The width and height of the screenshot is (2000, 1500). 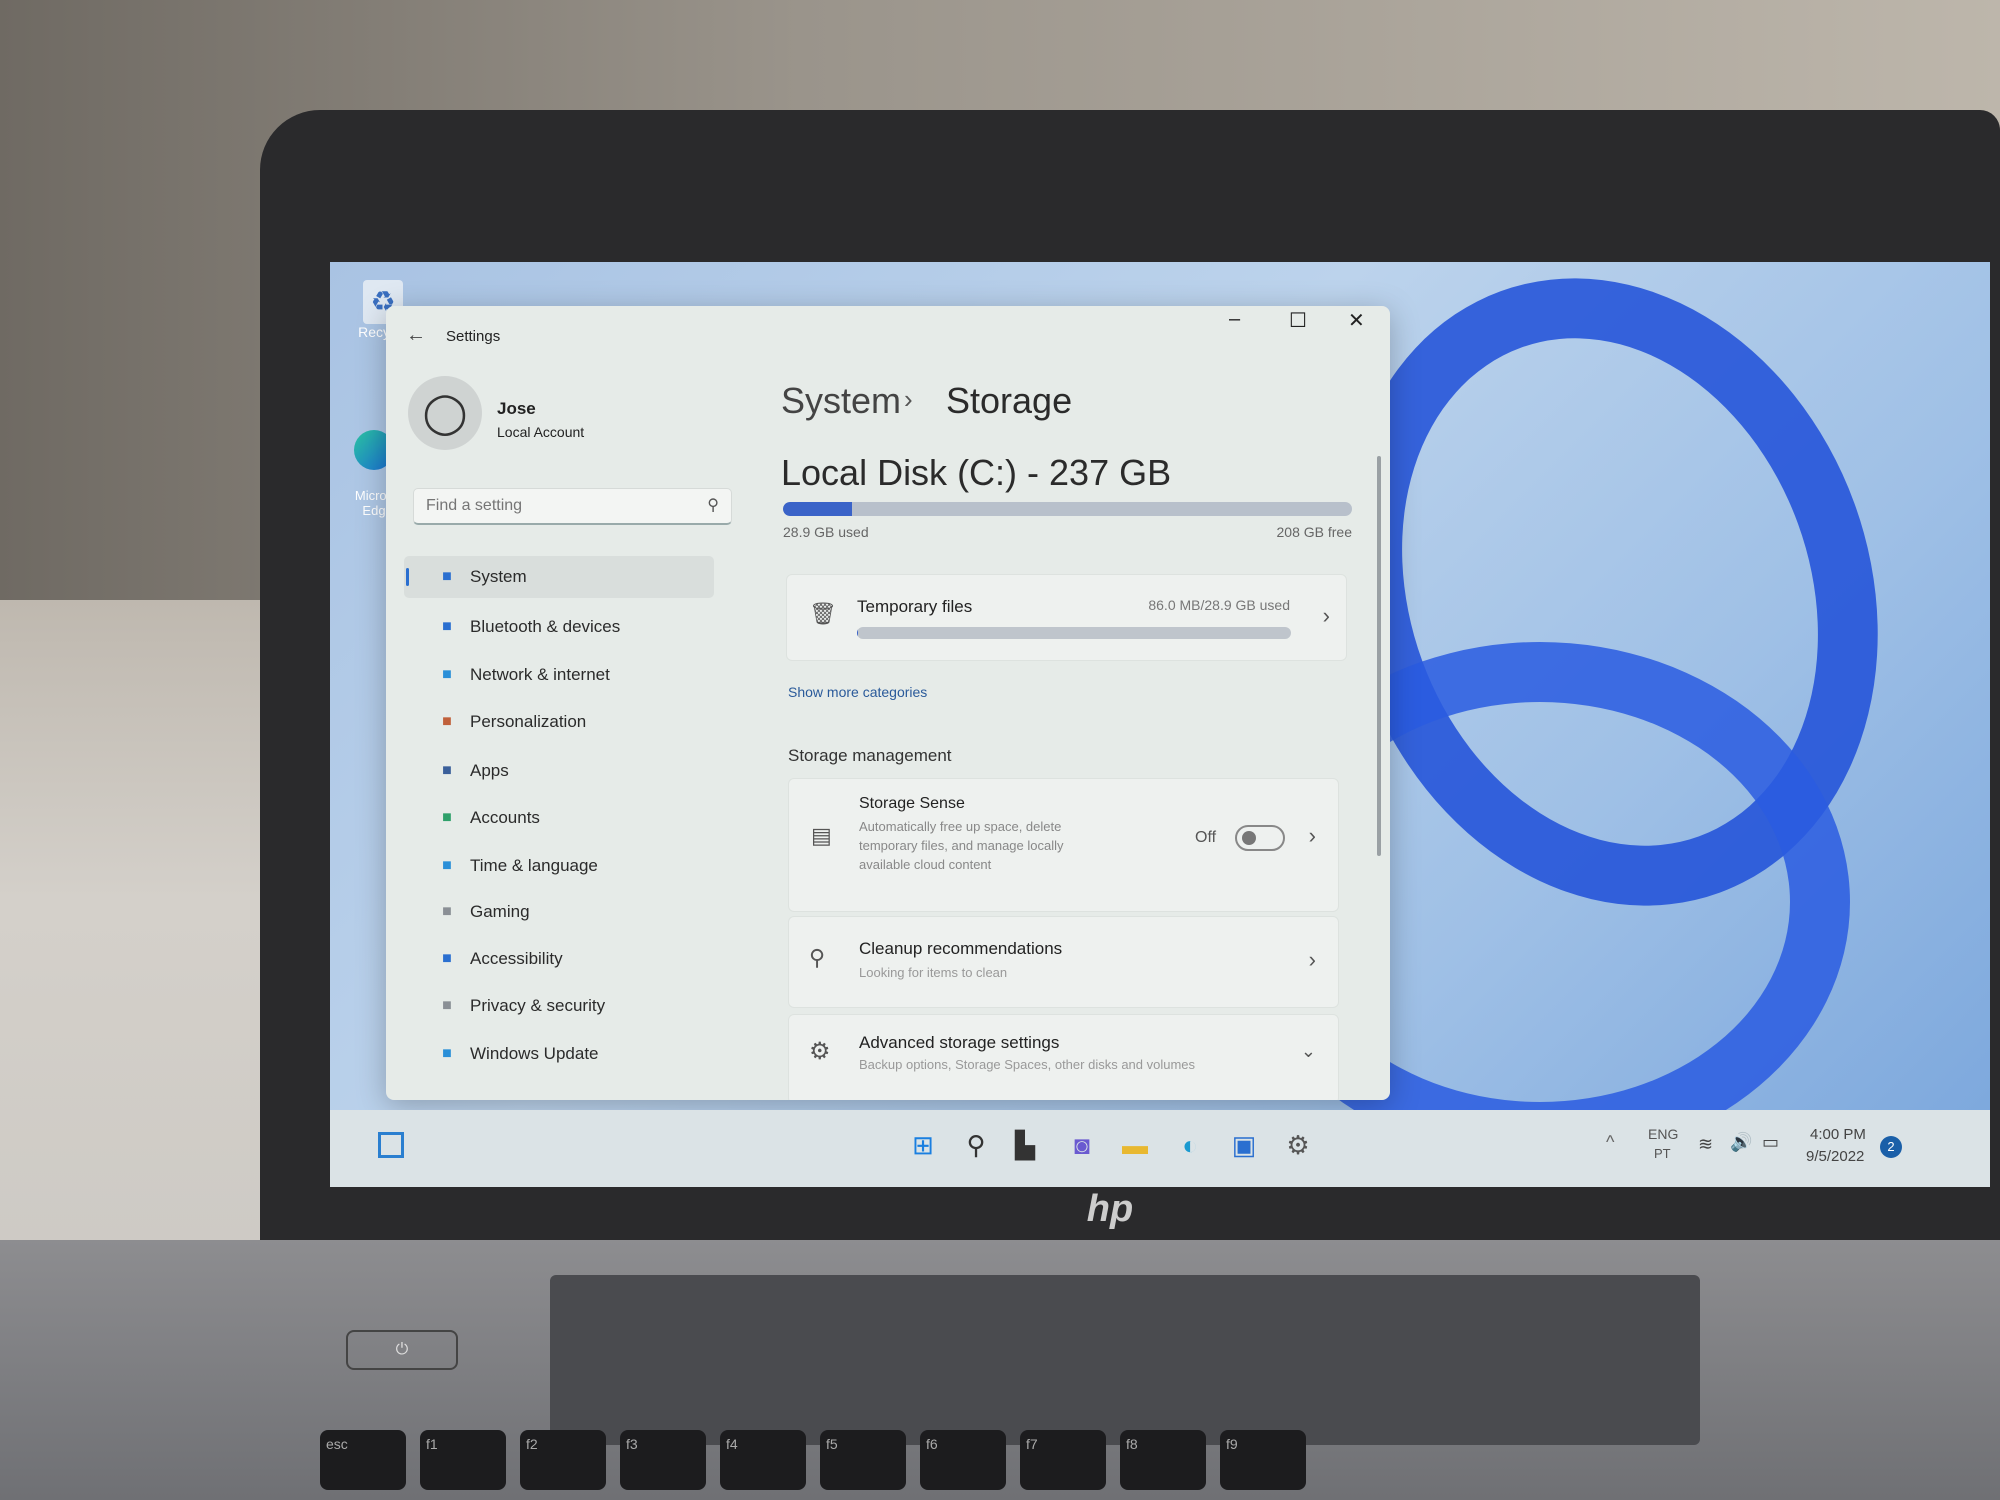 What do you see at coordinates (1190, 1145) in the screenshot?
I see `edge-icon: ◐` at bounding box center [1190, 1145].